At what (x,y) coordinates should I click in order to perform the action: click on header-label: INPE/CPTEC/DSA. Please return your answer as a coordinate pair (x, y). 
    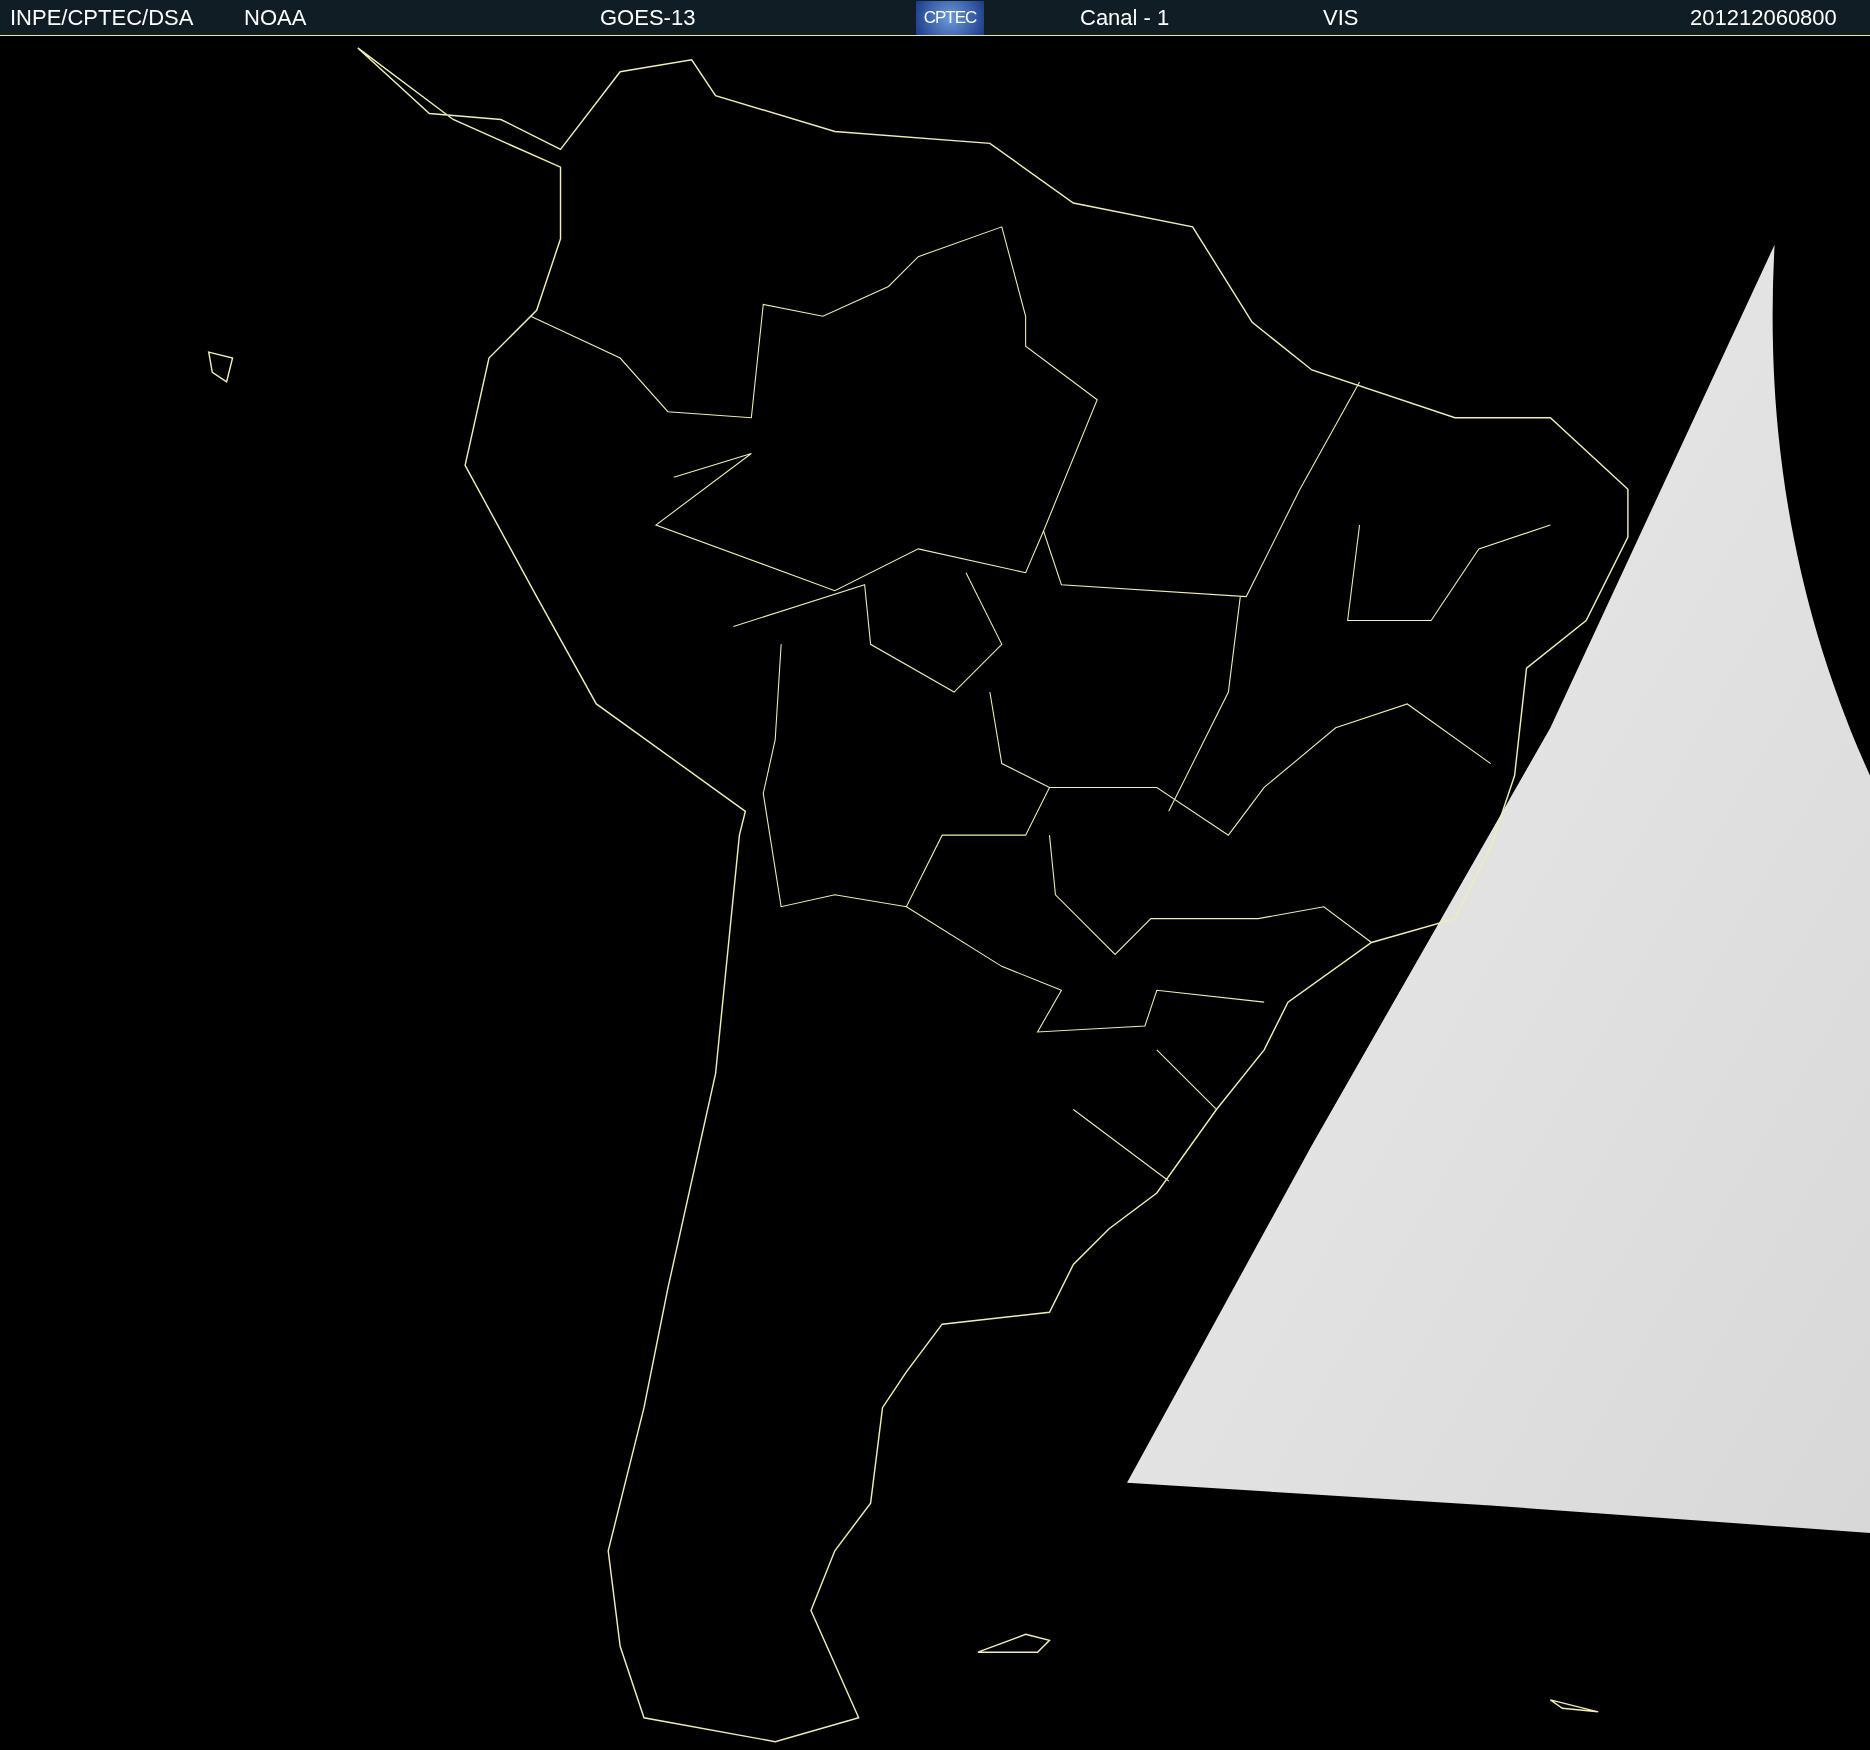
    Looking at the image, I should click on (102, 18).